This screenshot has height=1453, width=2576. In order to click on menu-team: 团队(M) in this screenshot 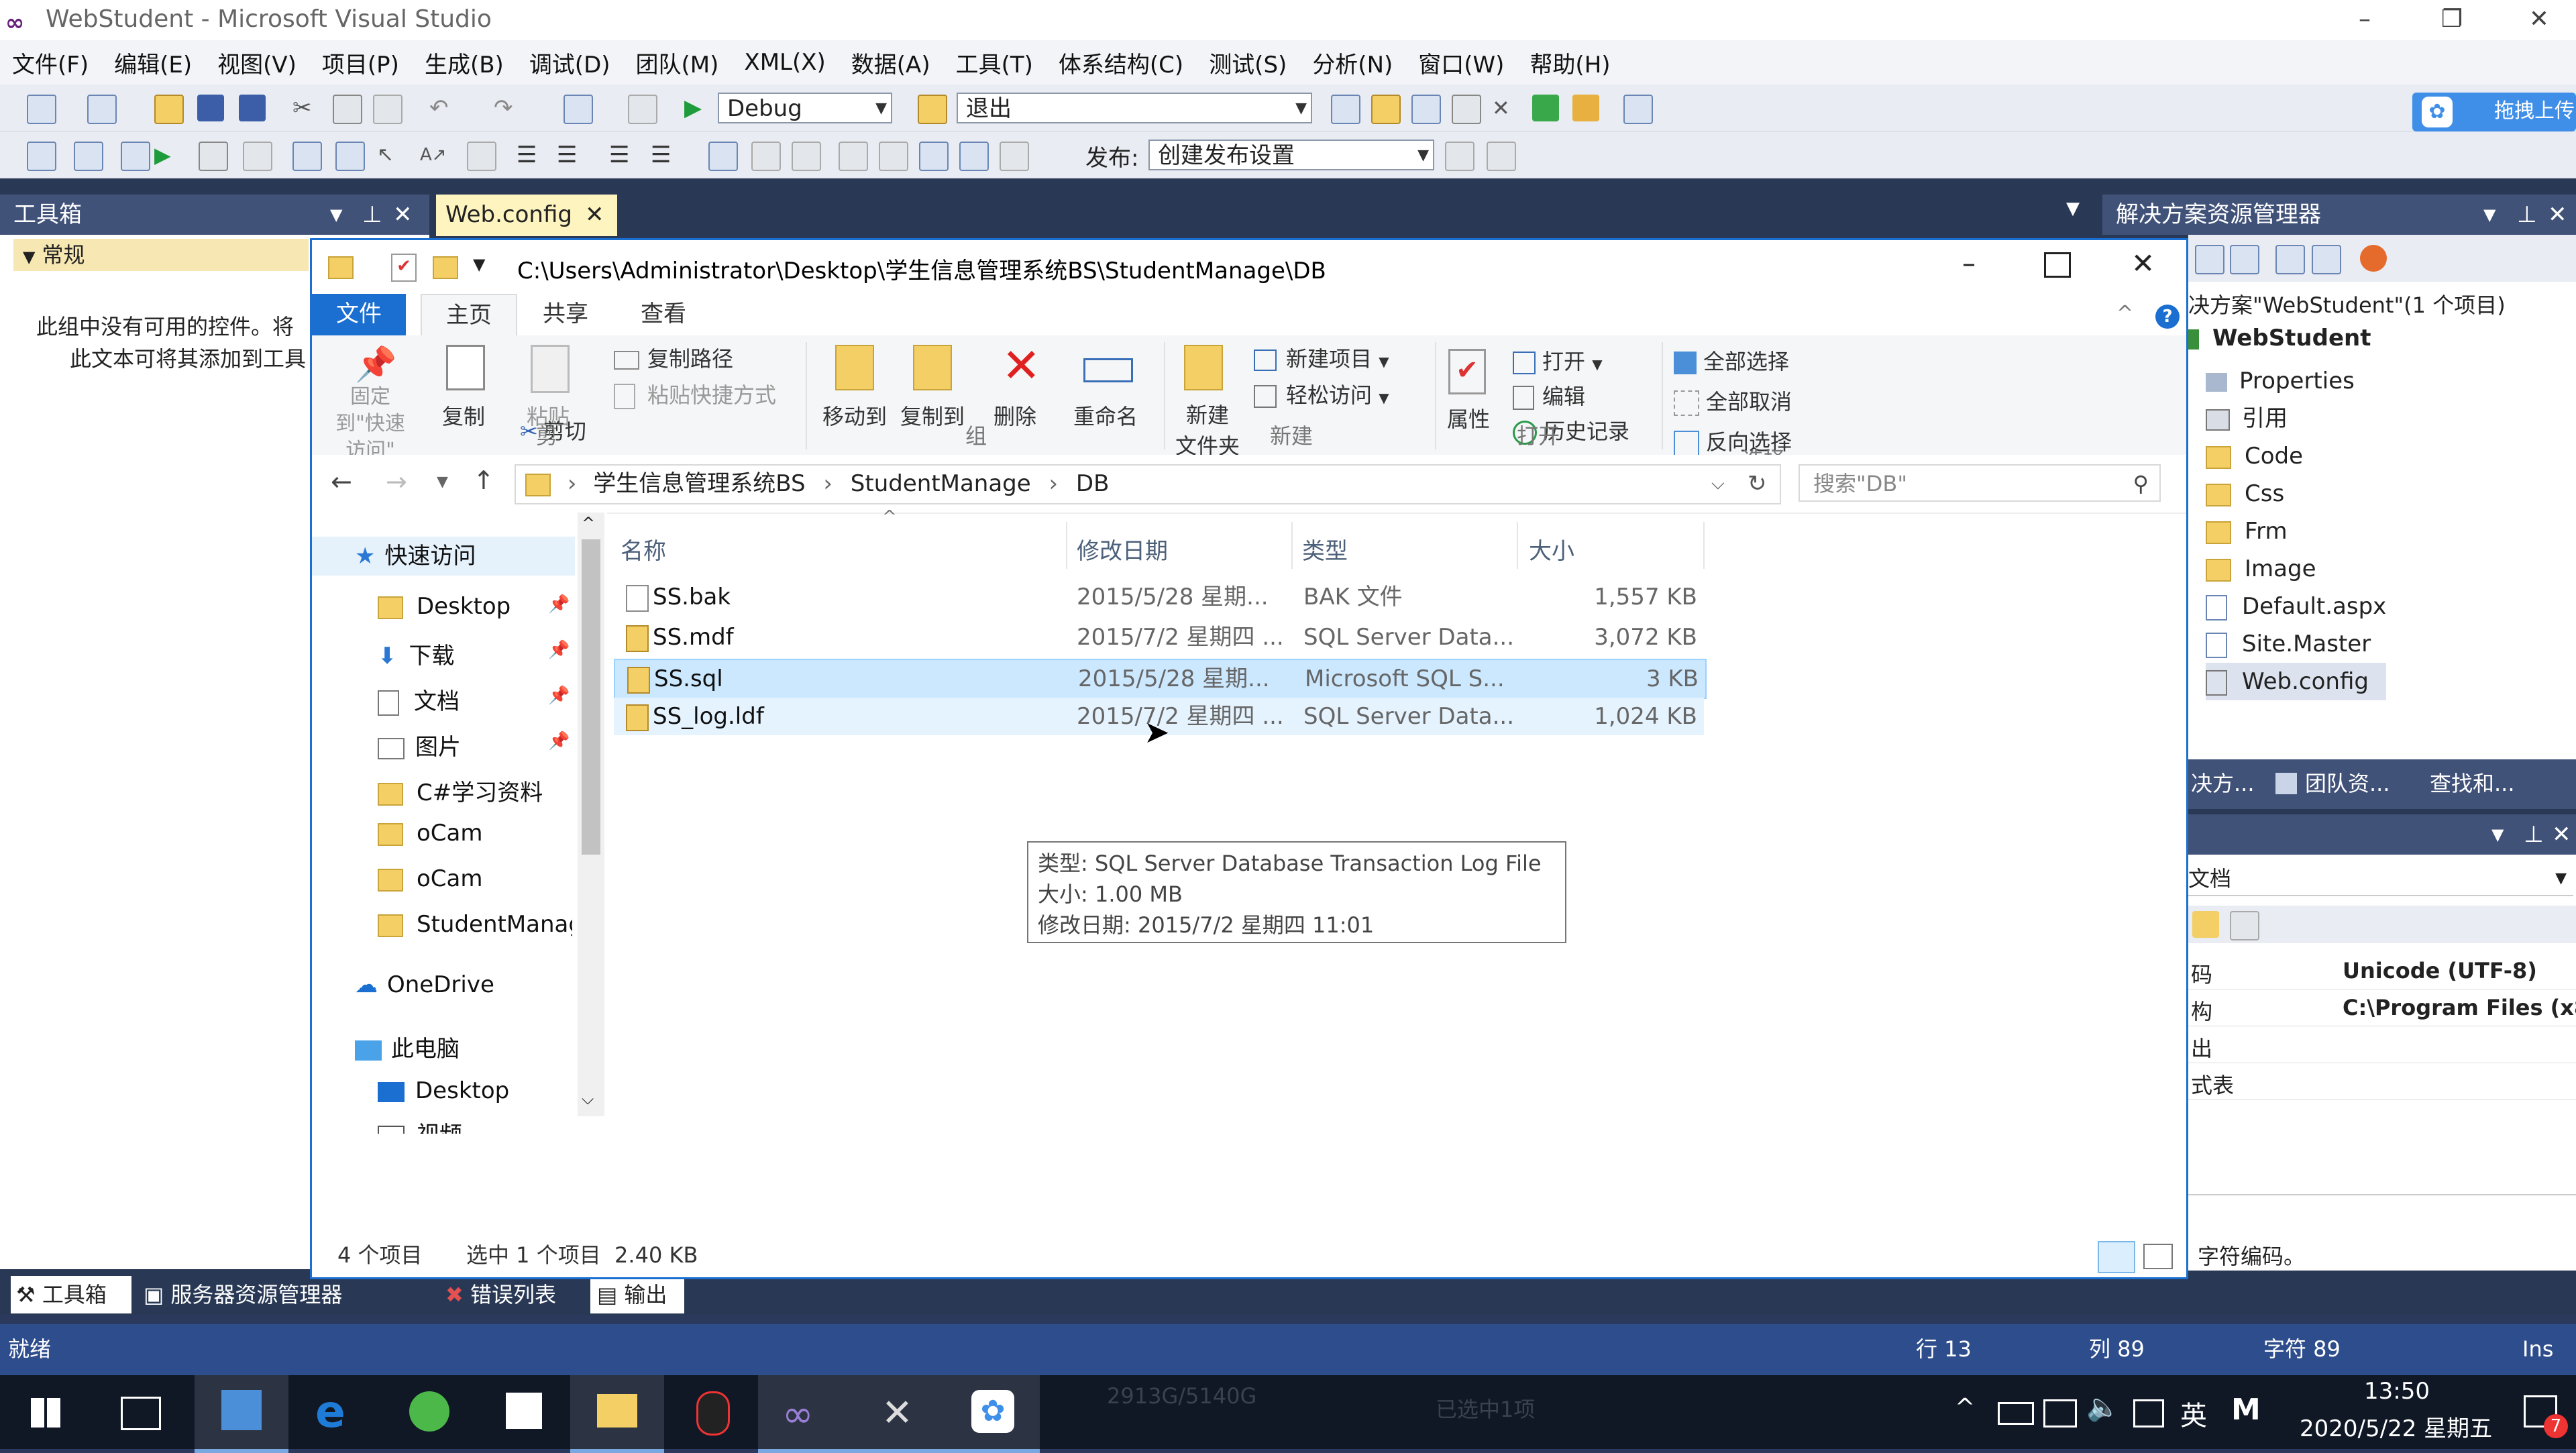, I will do `click(677, 63)`.